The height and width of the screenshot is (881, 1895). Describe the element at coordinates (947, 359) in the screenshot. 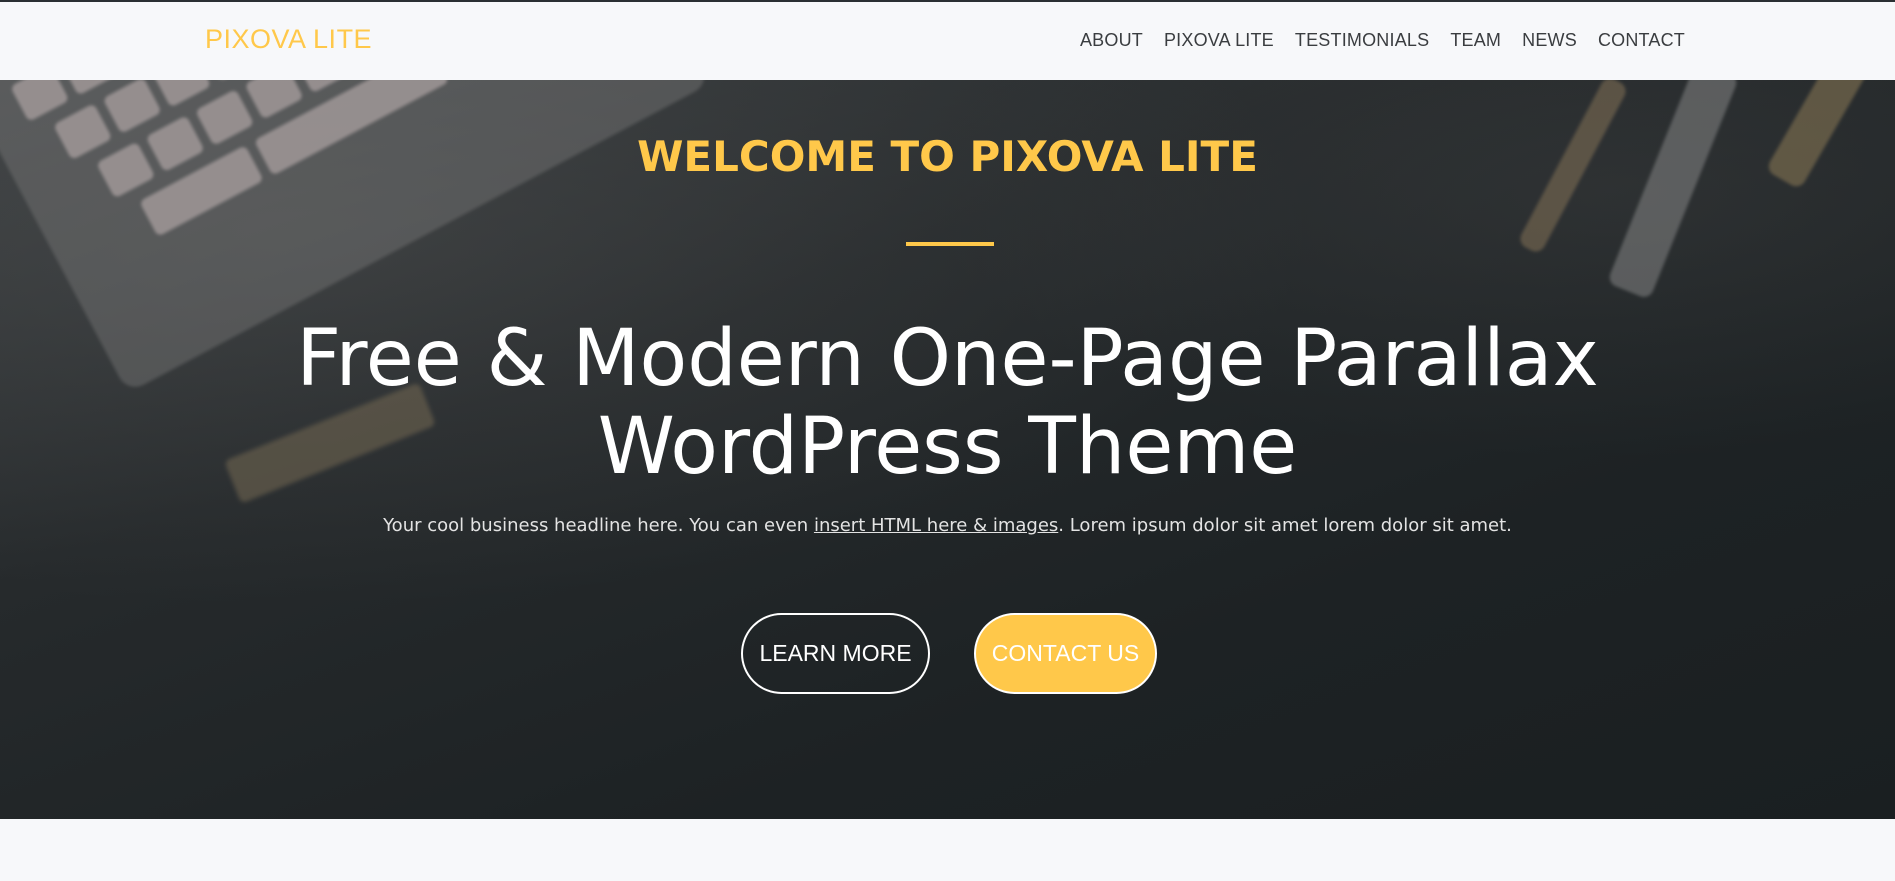

I see `headline-line-1: Free & Modern One-Page Parallax` at that location.